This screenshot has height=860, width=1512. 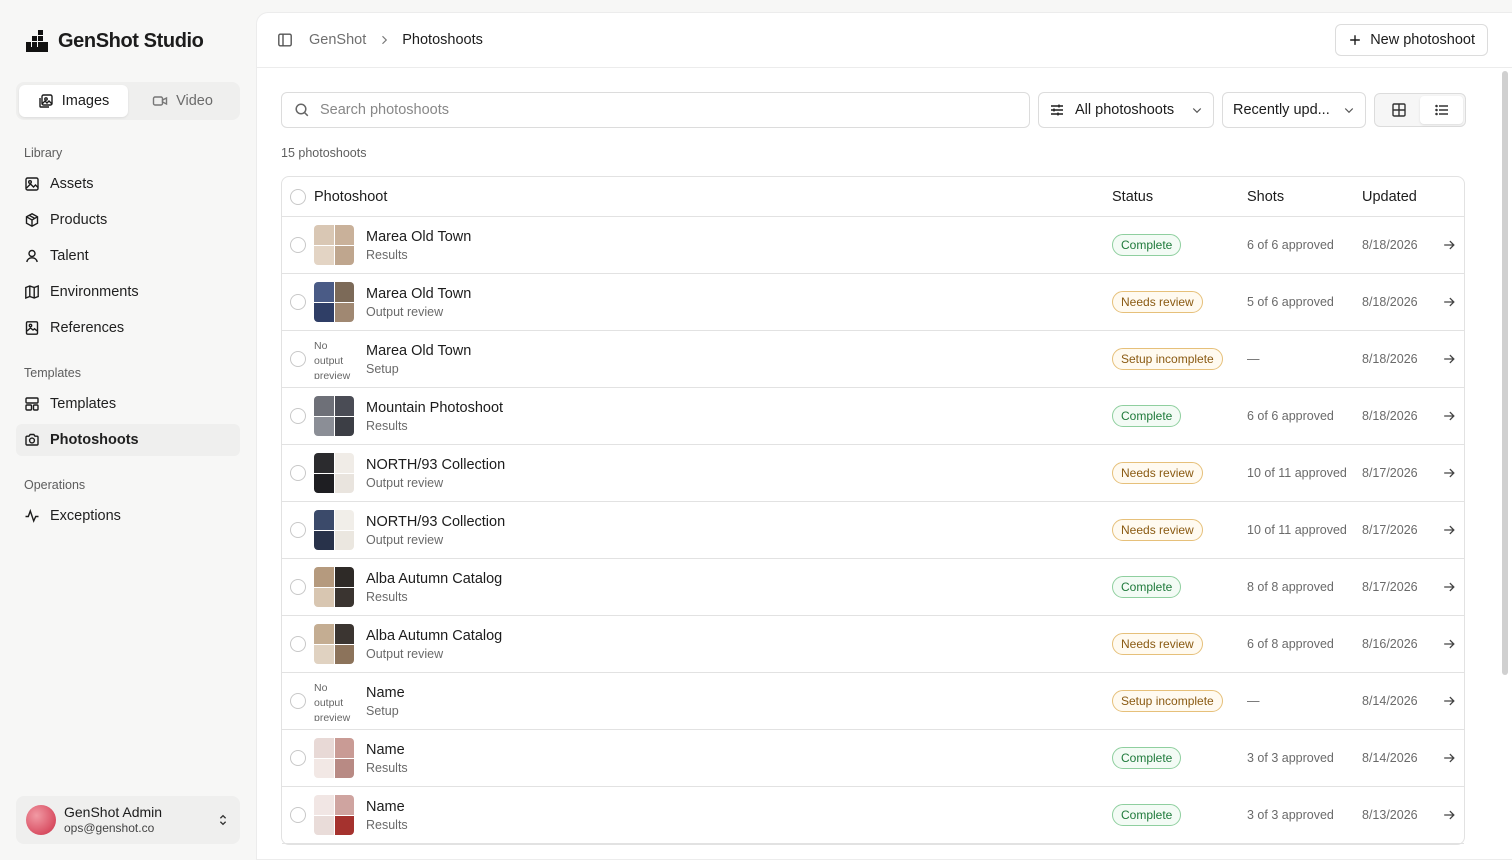 I want to click on sidebar-item-products: Products, so click(x=128, y=220).